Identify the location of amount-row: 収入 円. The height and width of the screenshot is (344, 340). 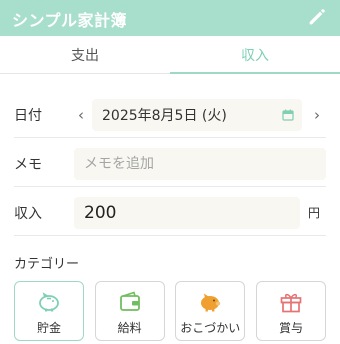
(170, 213).